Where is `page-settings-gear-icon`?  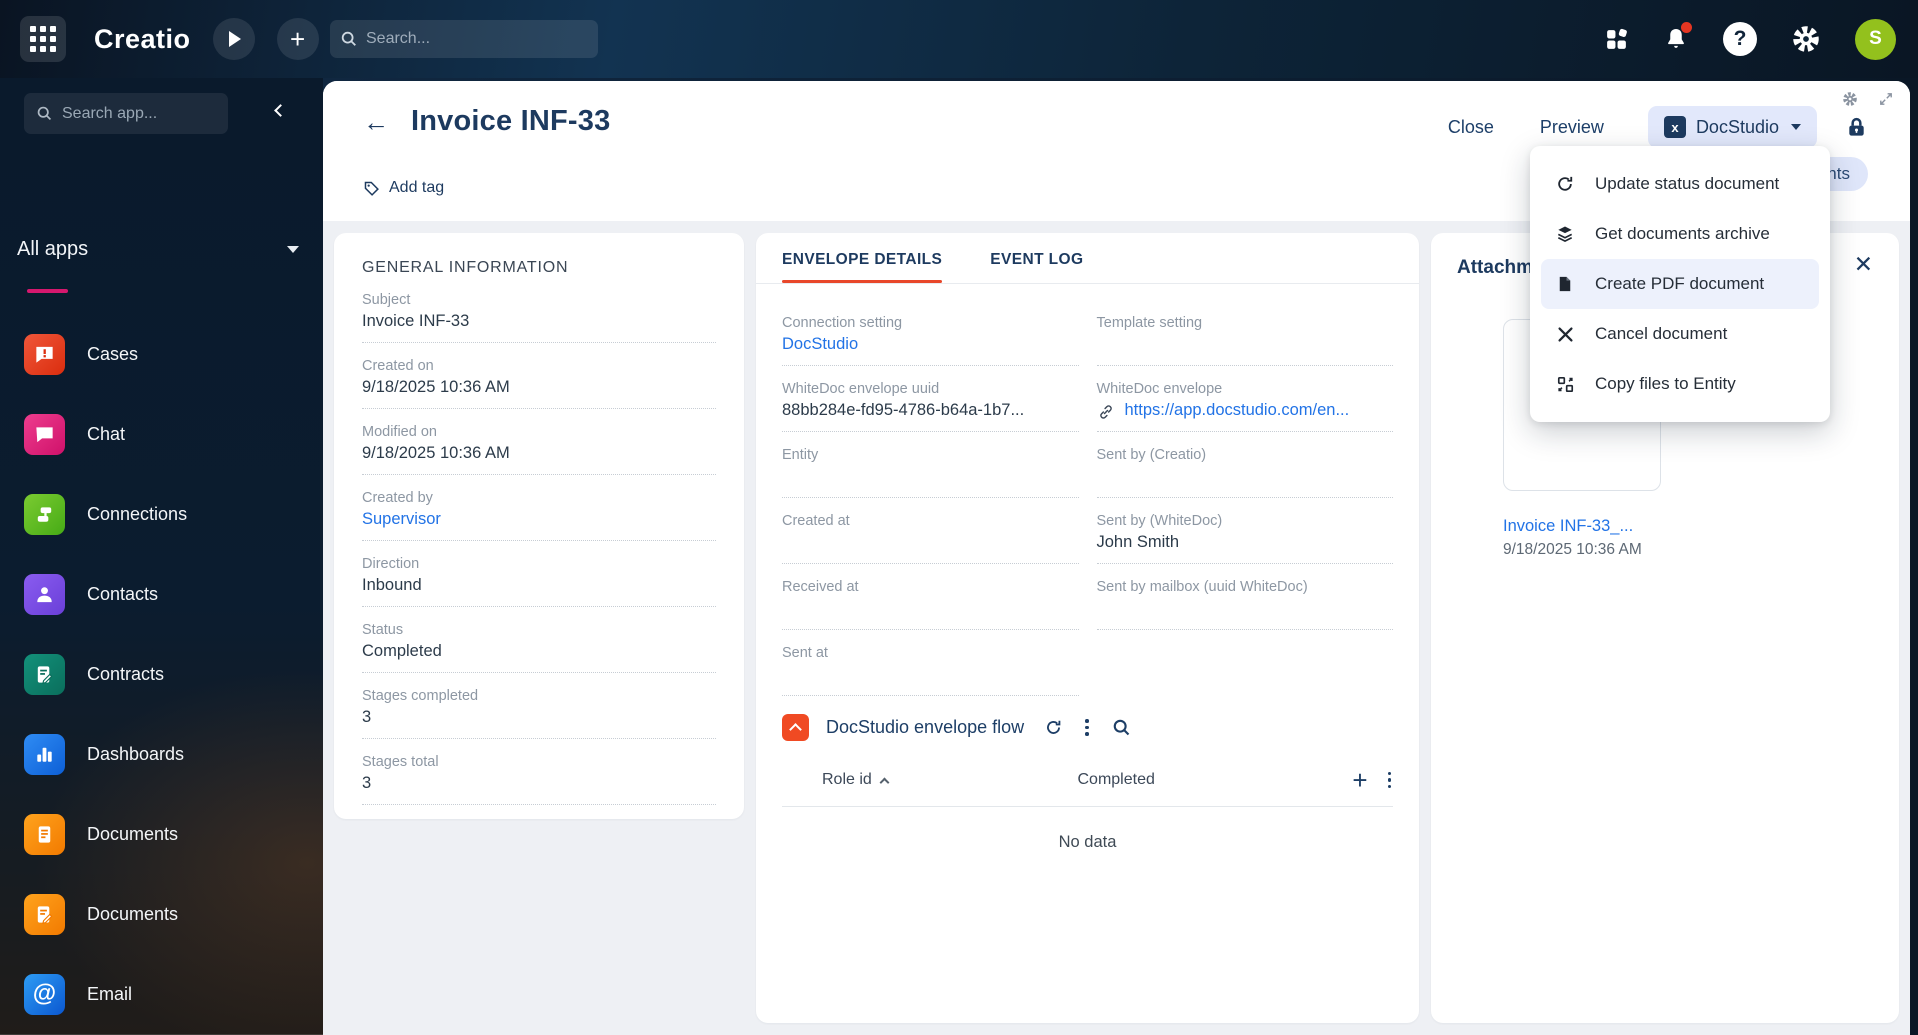
page-settings-gear-icon is located at coordinates (1850, 99).